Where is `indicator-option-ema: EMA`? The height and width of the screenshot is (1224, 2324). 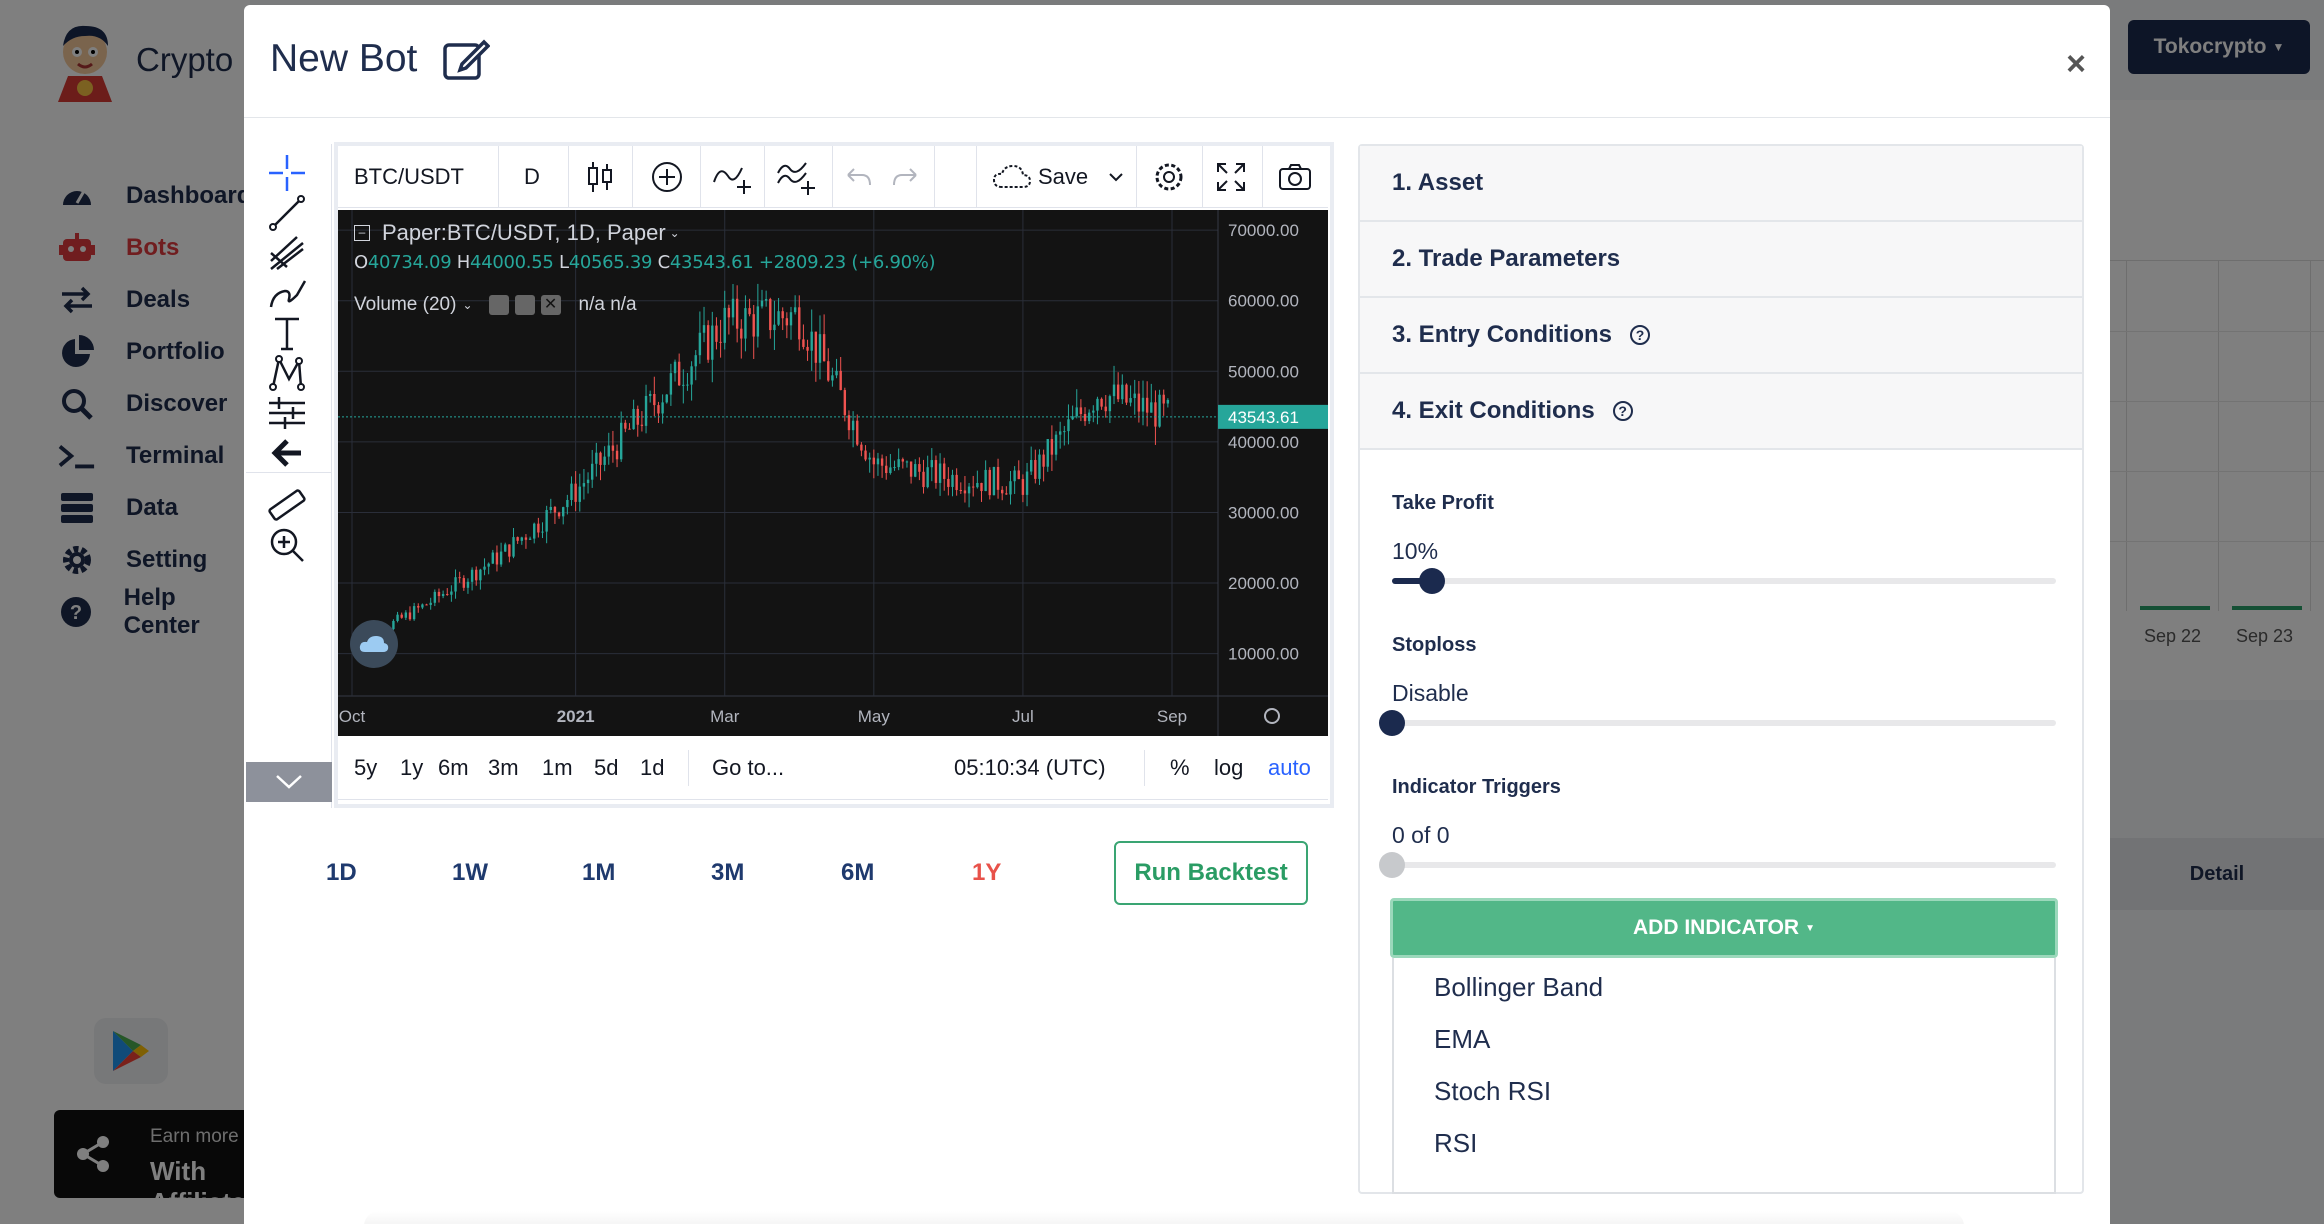
indicator-option-ema: EMA is located at coordinates (1462, 1039).